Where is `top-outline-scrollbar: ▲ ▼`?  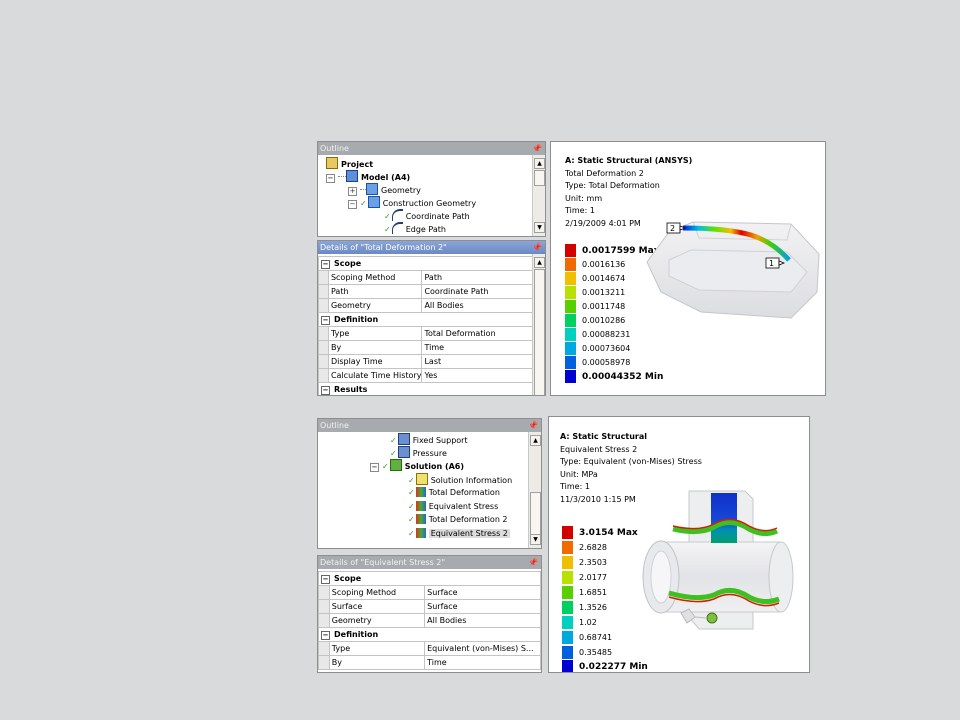
top-outline-scrollbar: ▲ ▼ is located at coordinates (538, 195).